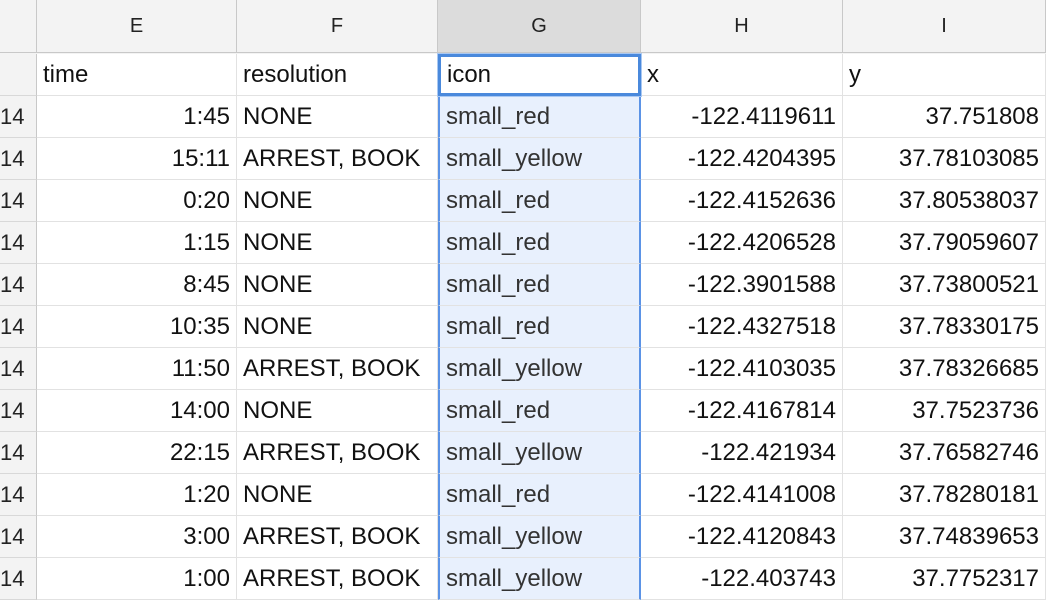 The height and width of the screenshot is (608, 1046). I want to click on cell-x: -122.4167814, so click(742, 411).